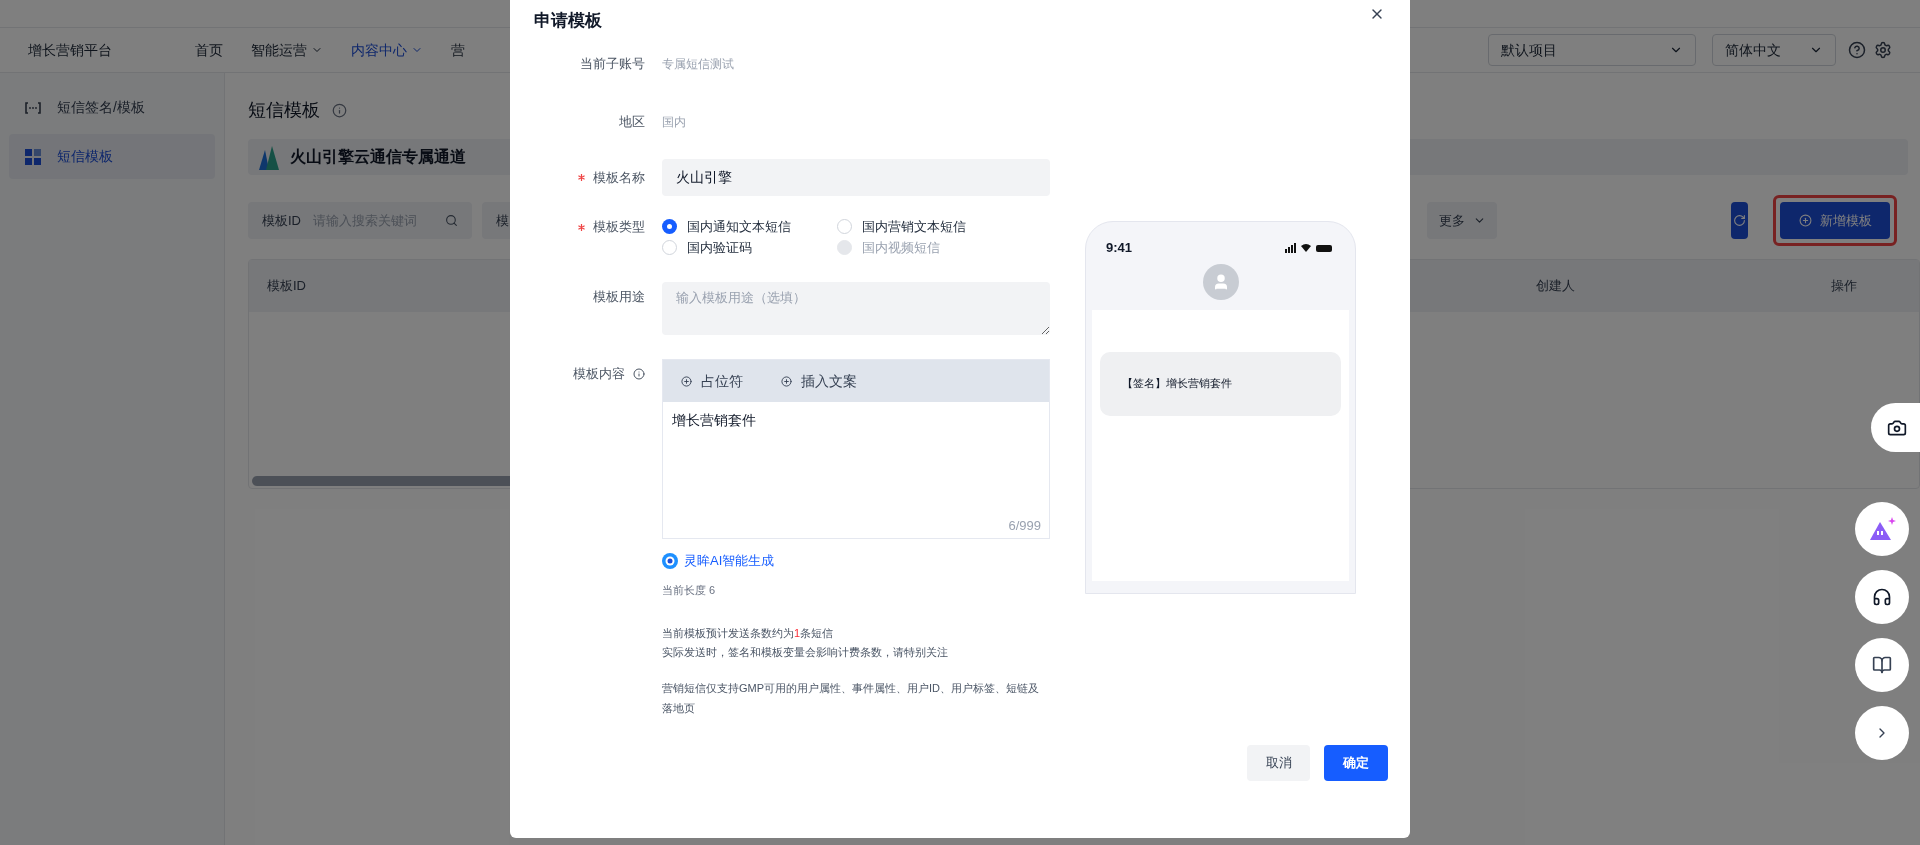 This screenshot has height=845, width=1920. I want to click on field-label: 当前子账号, so click(612, 64).